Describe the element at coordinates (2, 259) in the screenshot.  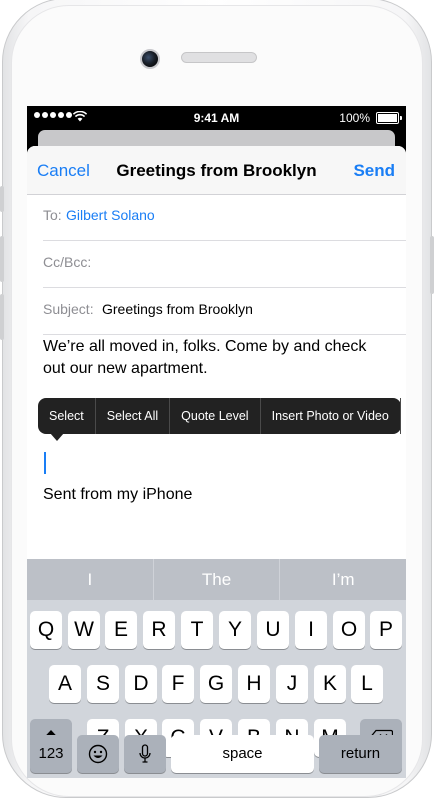
I see `volume-up-button` at that location.